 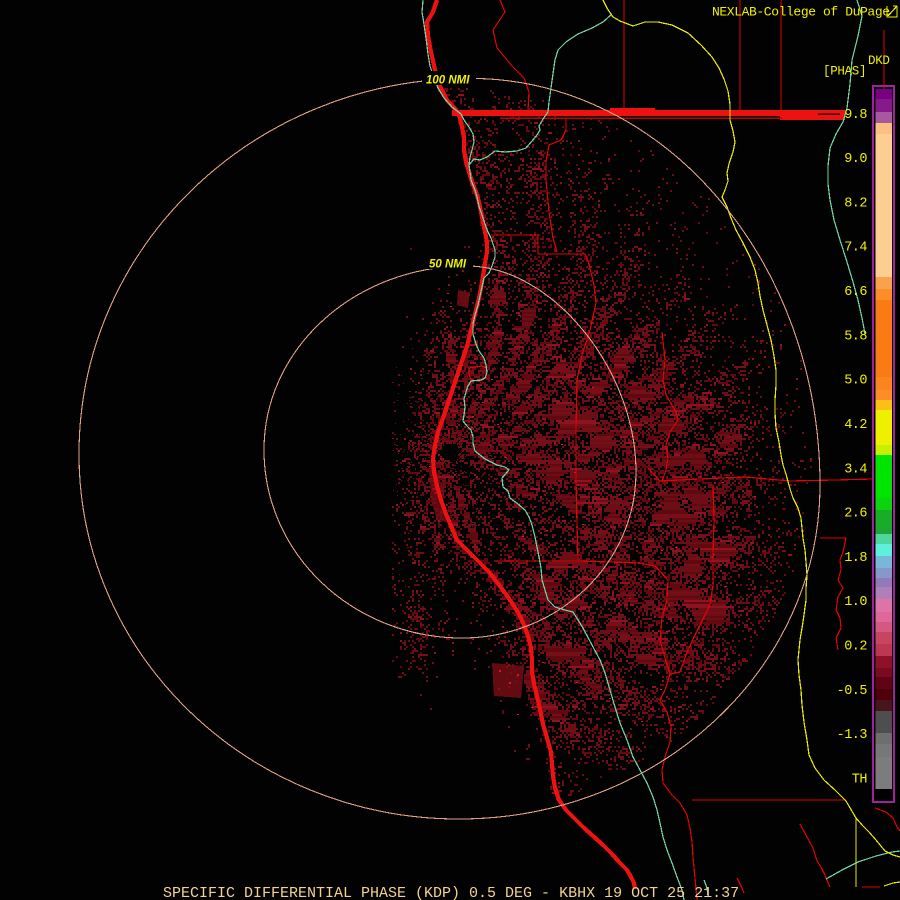 I want to click on svg-text: 1.0, so click(x=855, y=602).